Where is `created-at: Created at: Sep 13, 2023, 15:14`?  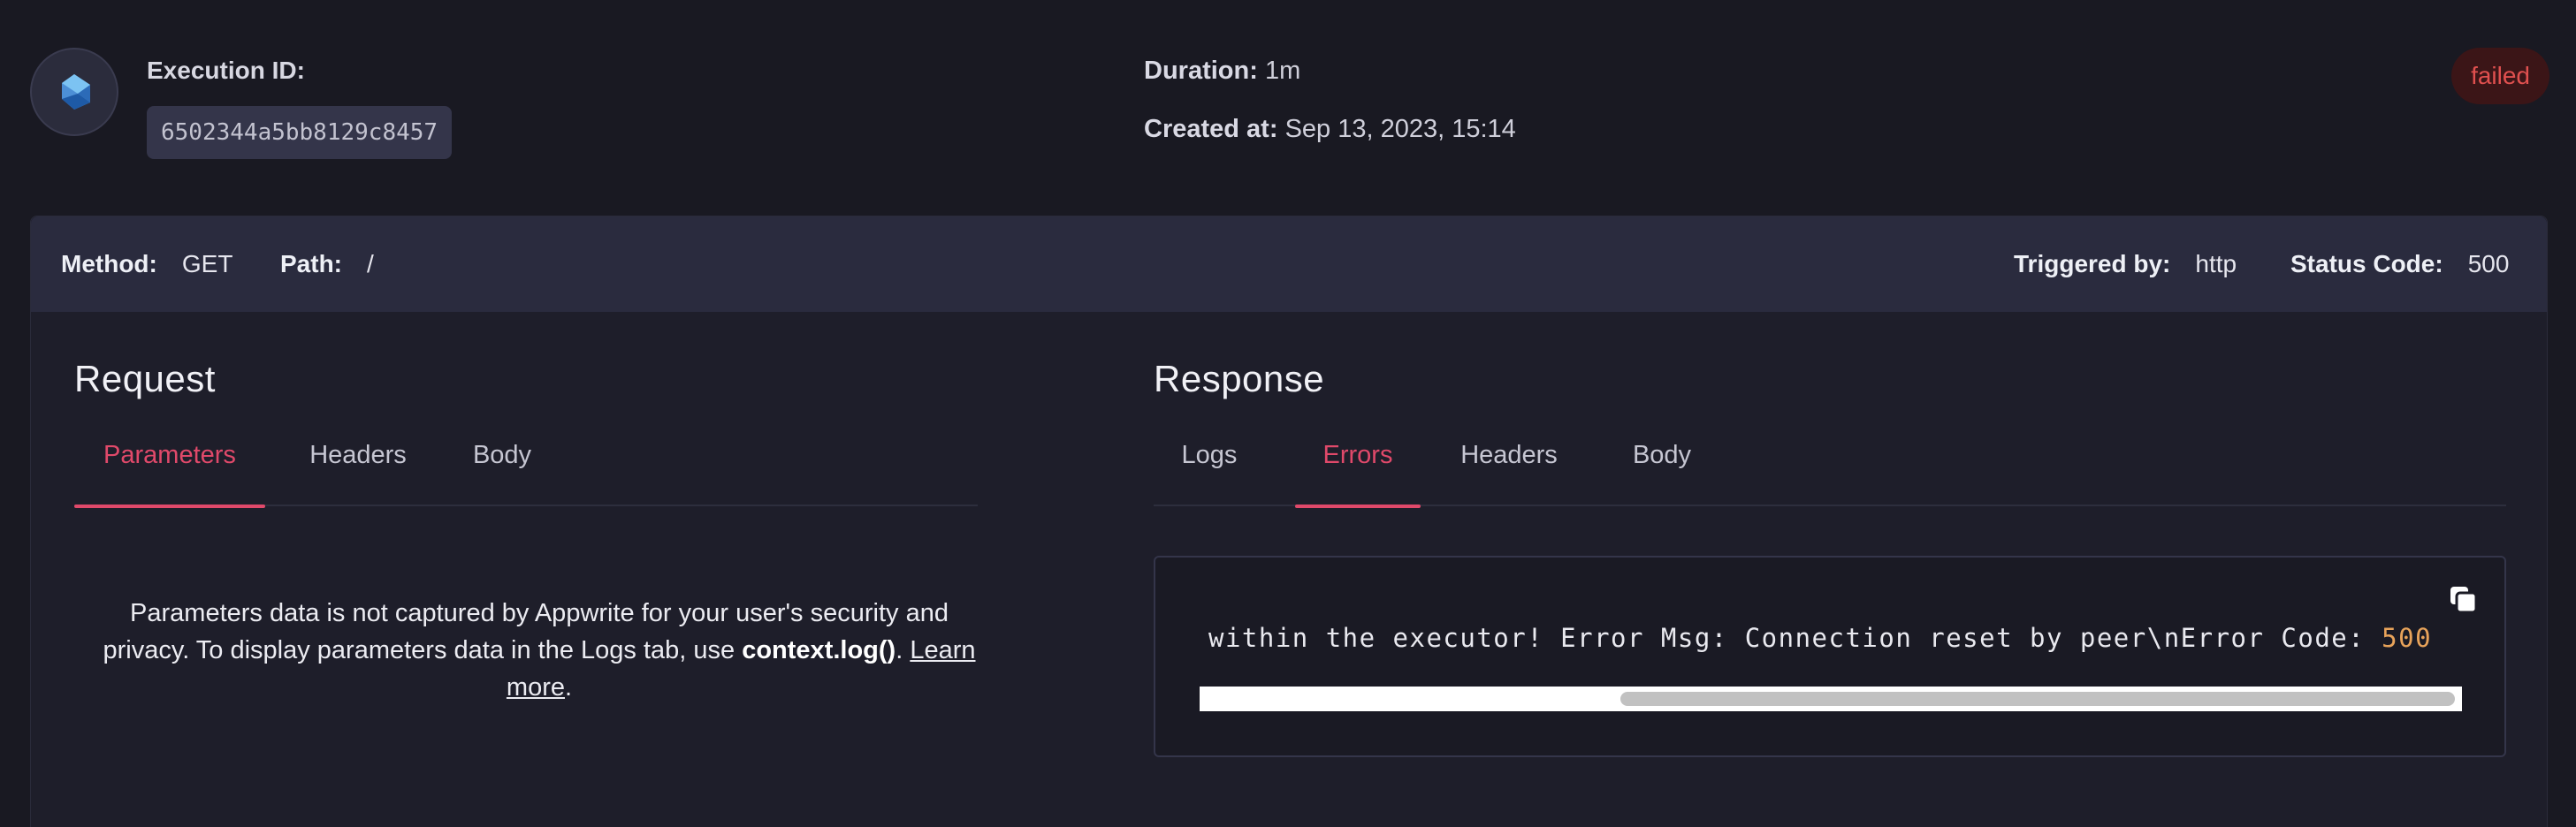
created-at: Created at: Sep 13, 2023, 15:14 is located at coordinates (1330, 129).